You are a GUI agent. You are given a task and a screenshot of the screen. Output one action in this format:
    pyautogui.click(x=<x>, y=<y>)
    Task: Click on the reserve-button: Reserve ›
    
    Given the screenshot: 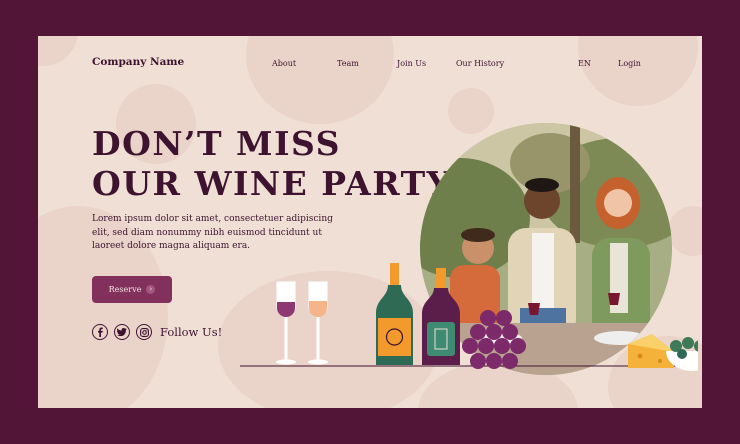 What is the action you would take?
    pyautogui.click(x=132, y=289)
    